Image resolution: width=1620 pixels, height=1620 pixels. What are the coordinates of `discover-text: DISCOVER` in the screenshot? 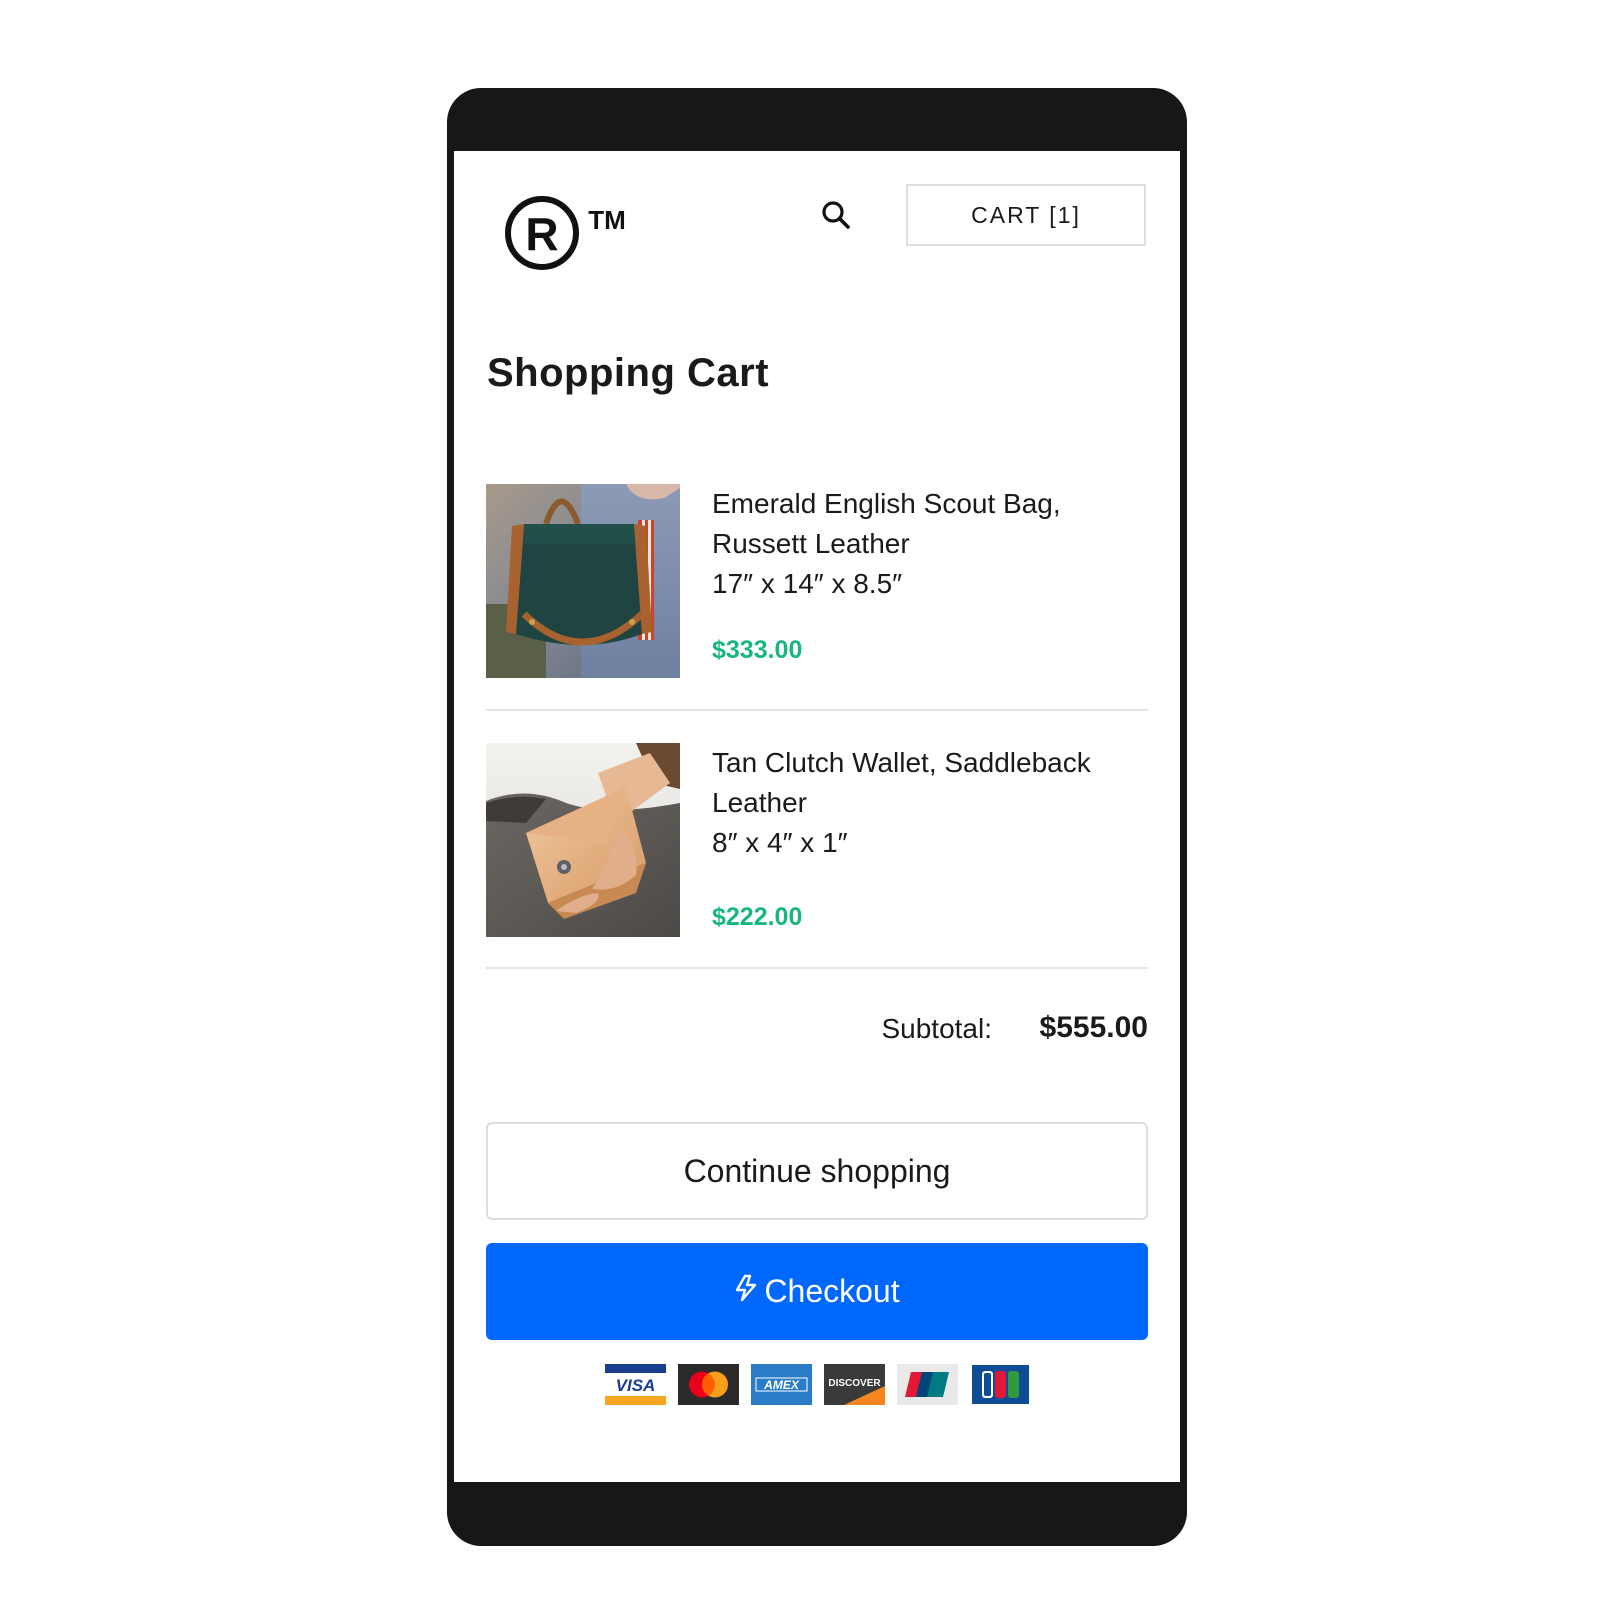 It's located at (854, 1383).